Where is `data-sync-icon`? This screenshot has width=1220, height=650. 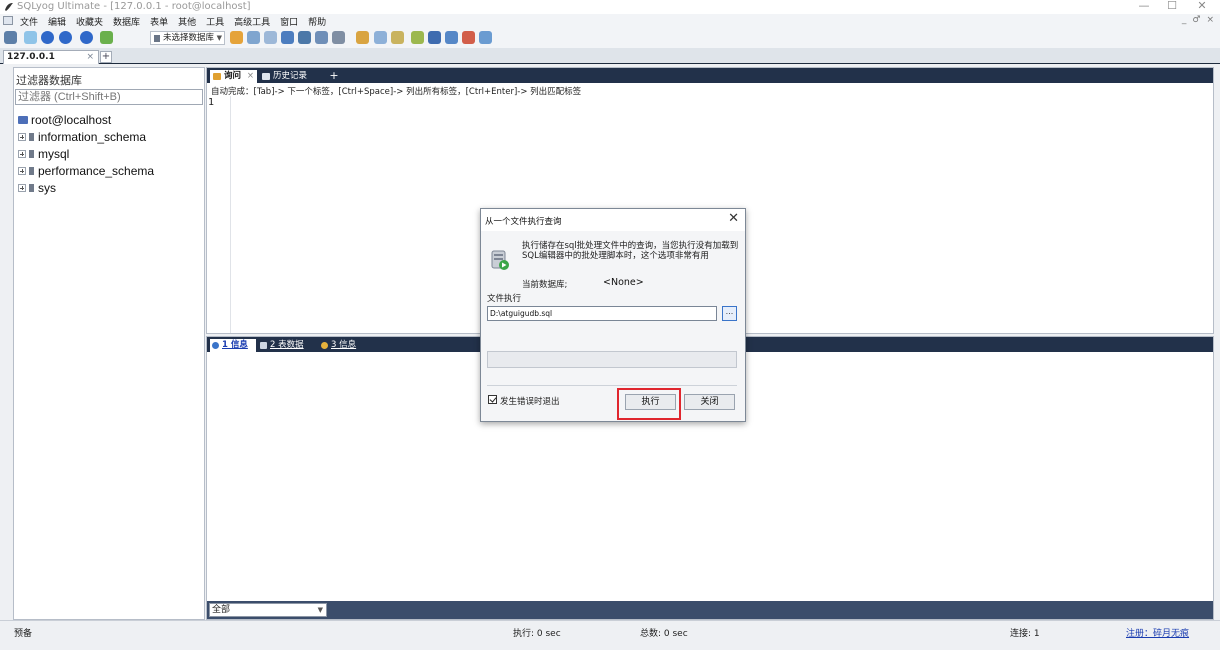
data-sync-icon is located at coordinates (434, 37).